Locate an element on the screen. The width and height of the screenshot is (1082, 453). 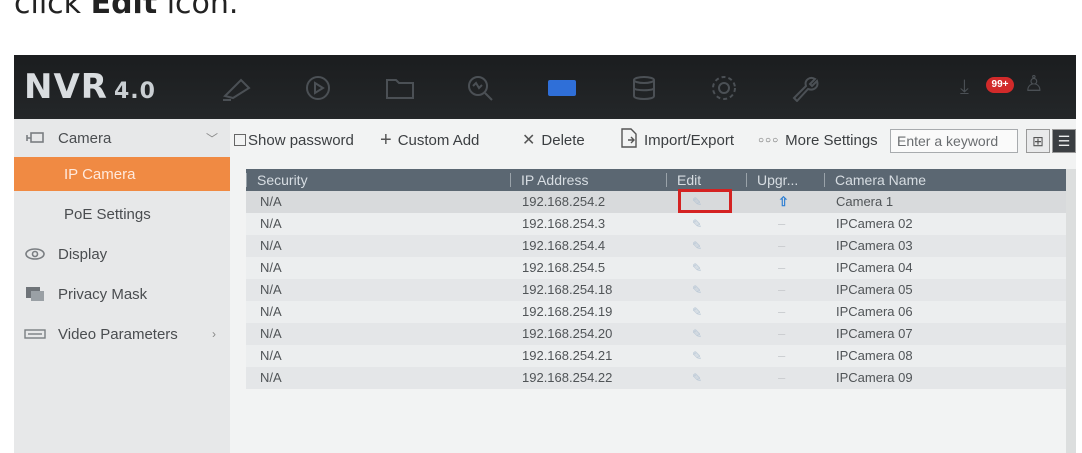
top-bar: NVR 4.0 ⤓ 99+ ♙ is located at coordinates (545, 87).